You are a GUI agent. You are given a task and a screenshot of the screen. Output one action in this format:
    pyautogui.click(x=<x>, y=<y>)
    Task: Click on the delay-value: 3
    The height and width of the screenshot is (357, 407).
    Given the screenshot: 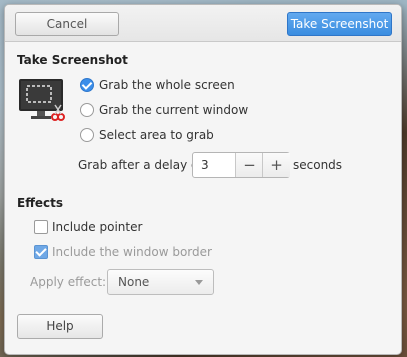 What is the action you would take?
    pyautogui.click(x=205, y=165)
    